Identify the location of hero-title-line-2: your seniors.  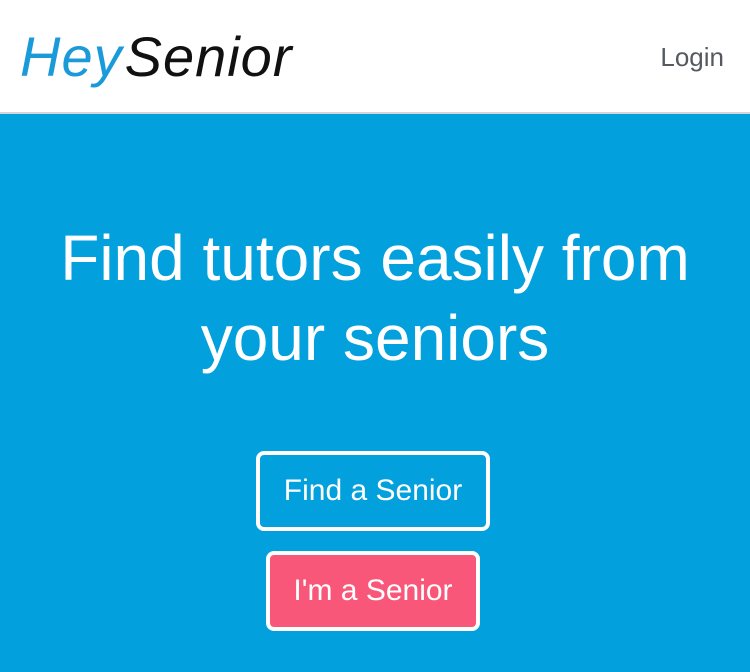
(375, 338).